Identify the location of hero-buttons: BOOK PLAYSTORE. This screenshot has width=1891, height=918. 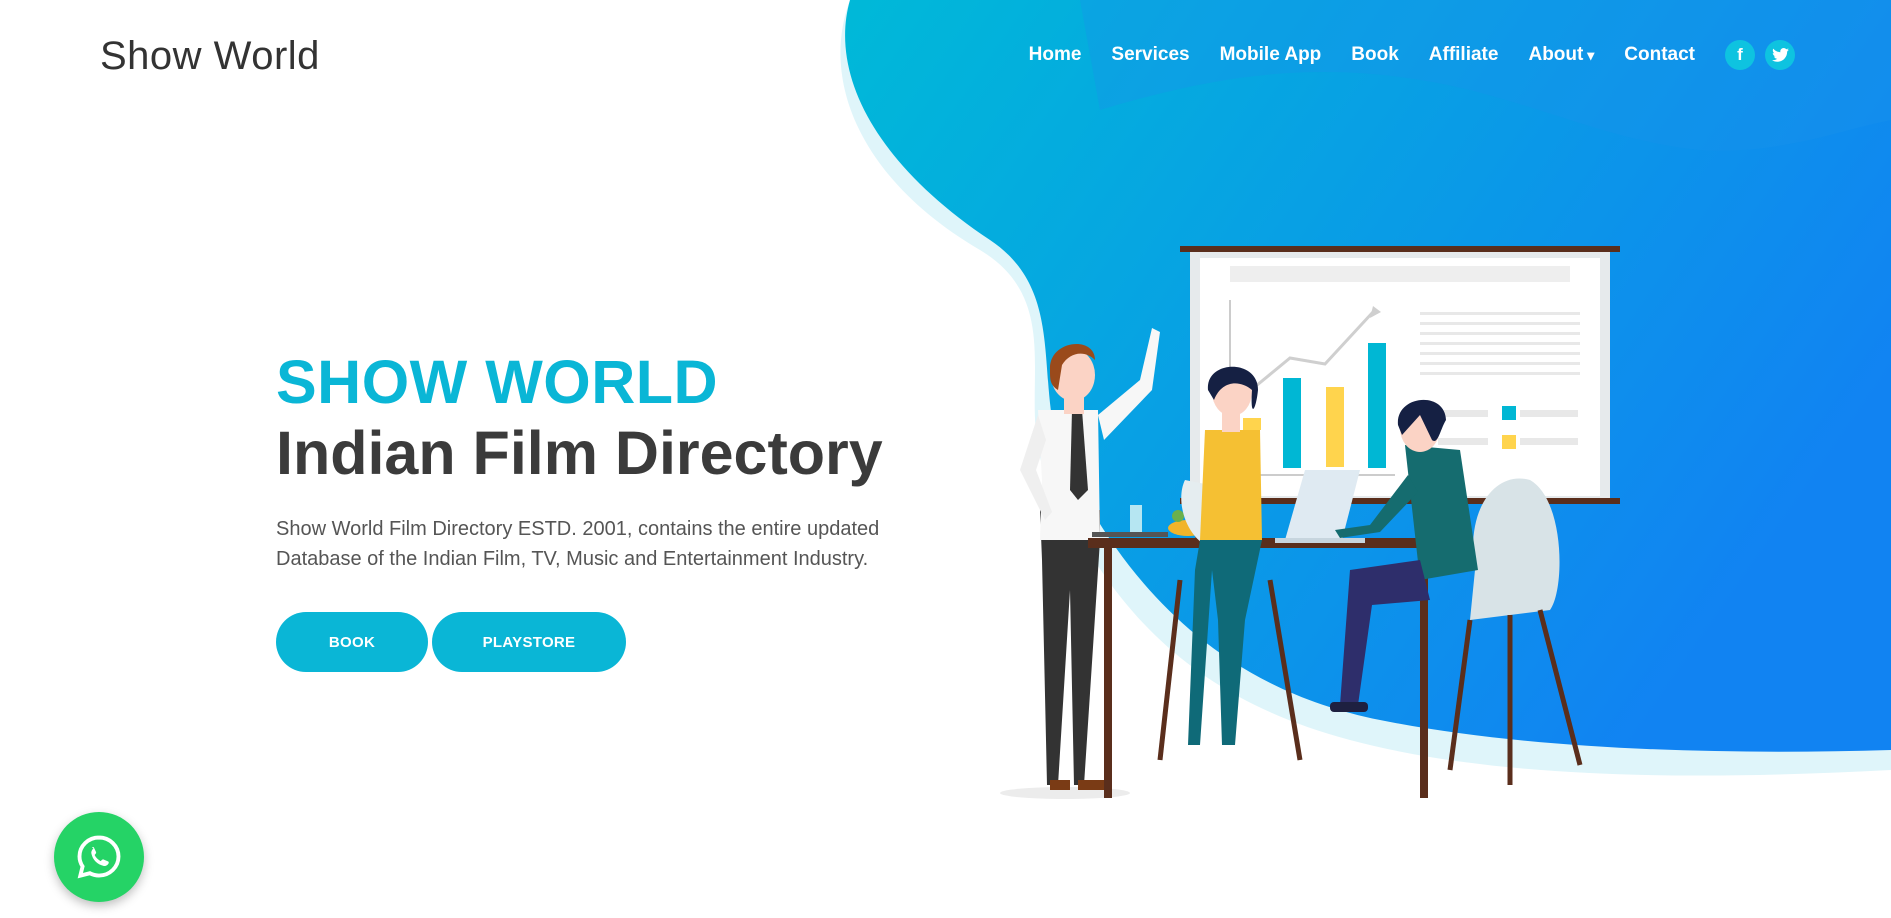
(596, 642).